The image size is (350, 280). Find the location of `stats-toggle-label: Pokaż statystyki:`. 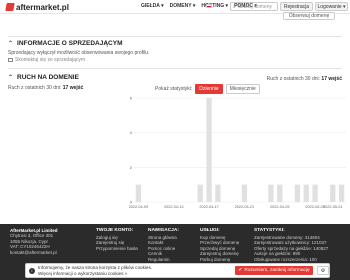

stats-toggle-label: Pokaż statystyki: is located at coordinates (174, 89).